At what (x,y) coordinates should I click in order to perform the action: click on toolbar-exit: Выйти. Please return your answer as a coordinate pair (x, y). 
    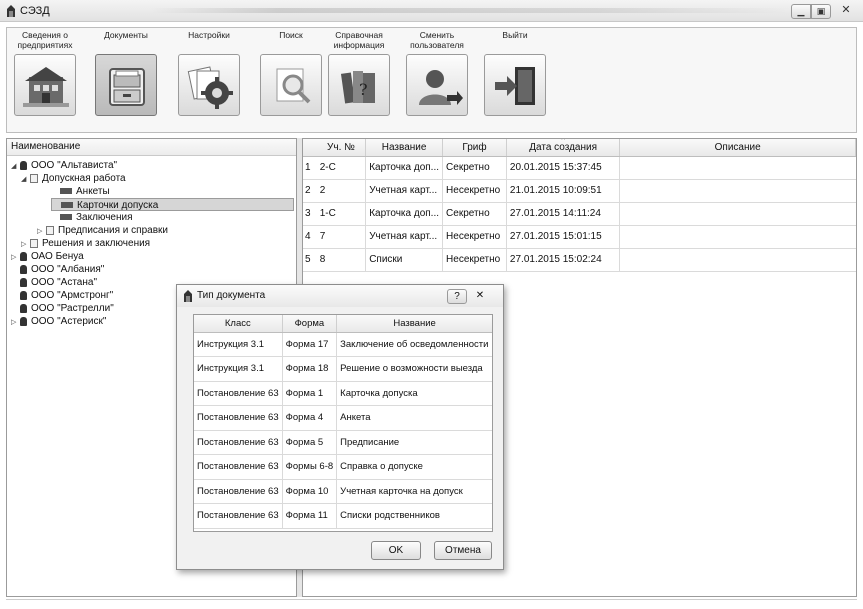
    Looking at the image, I should click on (515, 73).